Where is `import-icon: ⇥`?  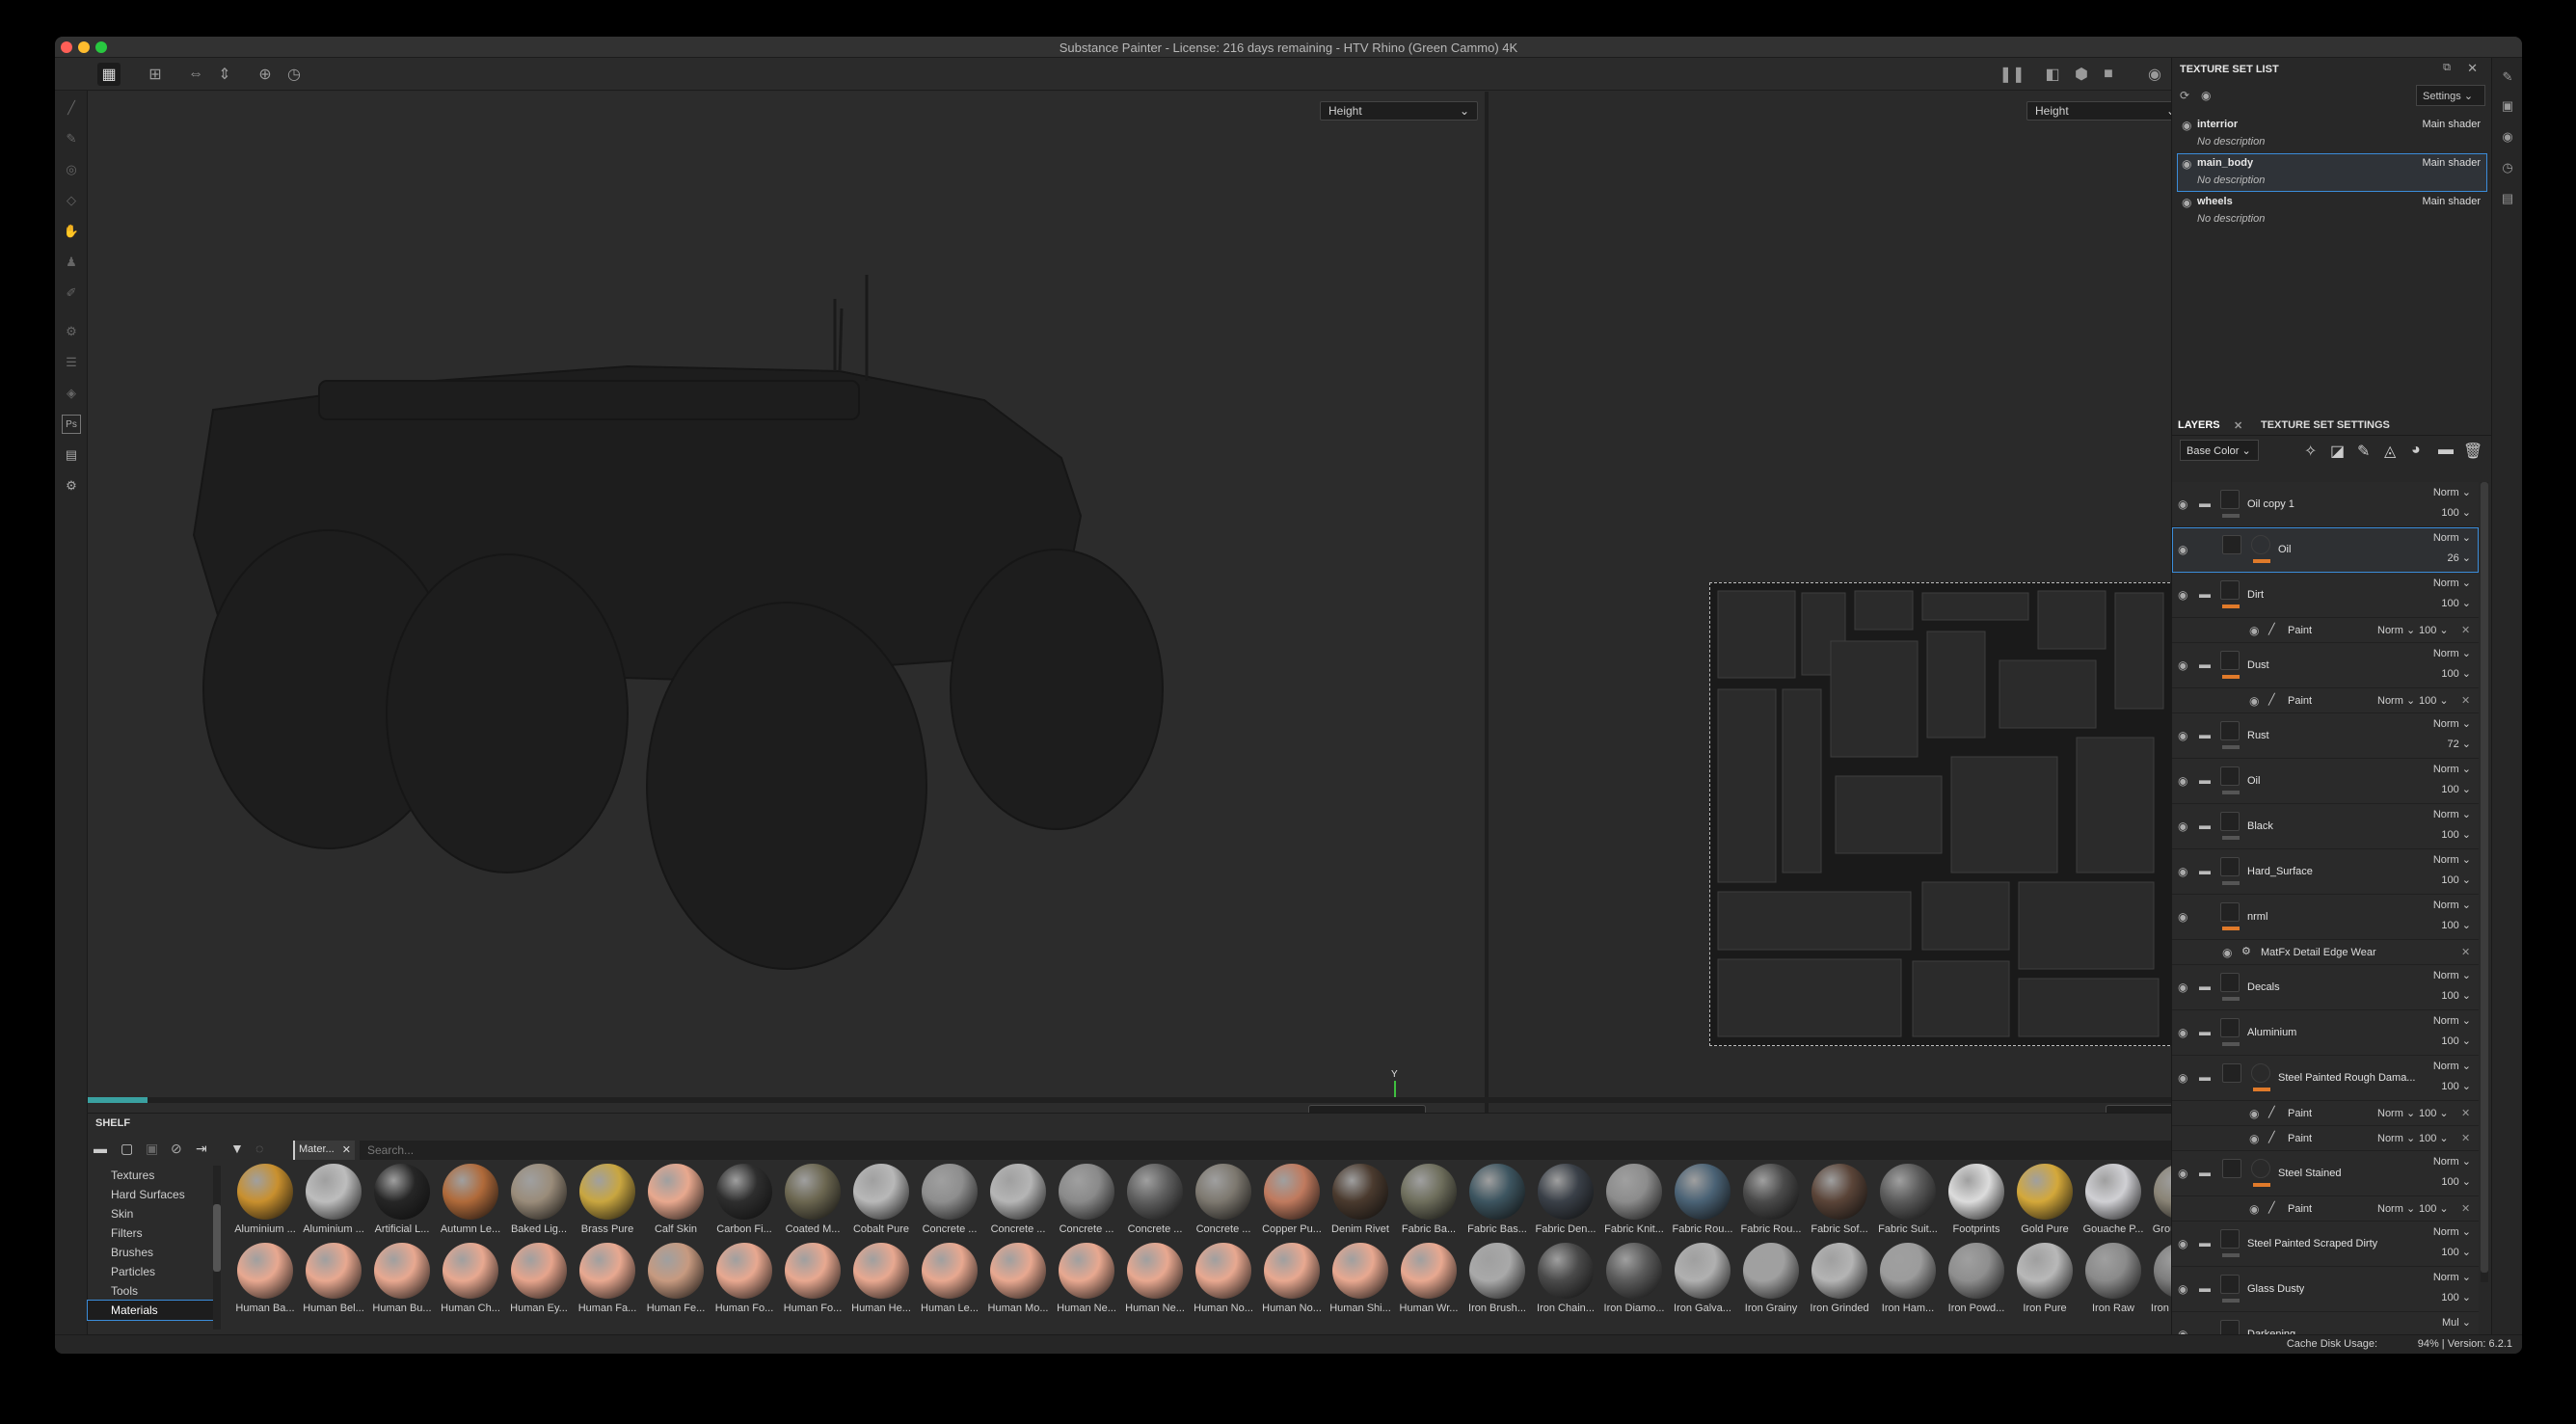
import-icon: ⇥ is located at coordinates (202, 1149).